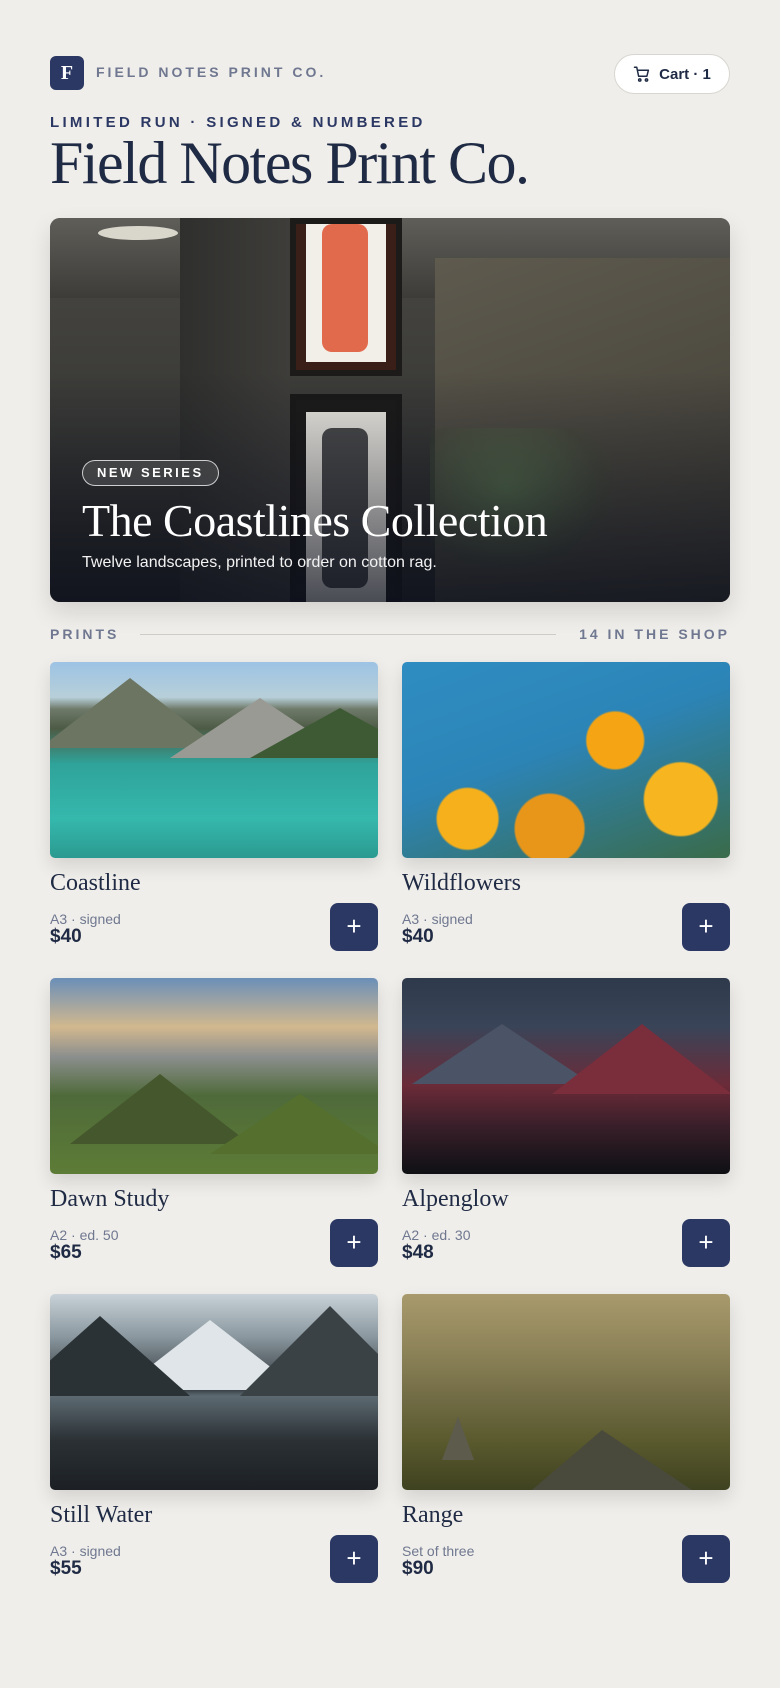  What do you see at coordinates (315, 520) in the screenshot?
I see `feature-title: The Coastlines Collection` at bounding box center [315, 520].